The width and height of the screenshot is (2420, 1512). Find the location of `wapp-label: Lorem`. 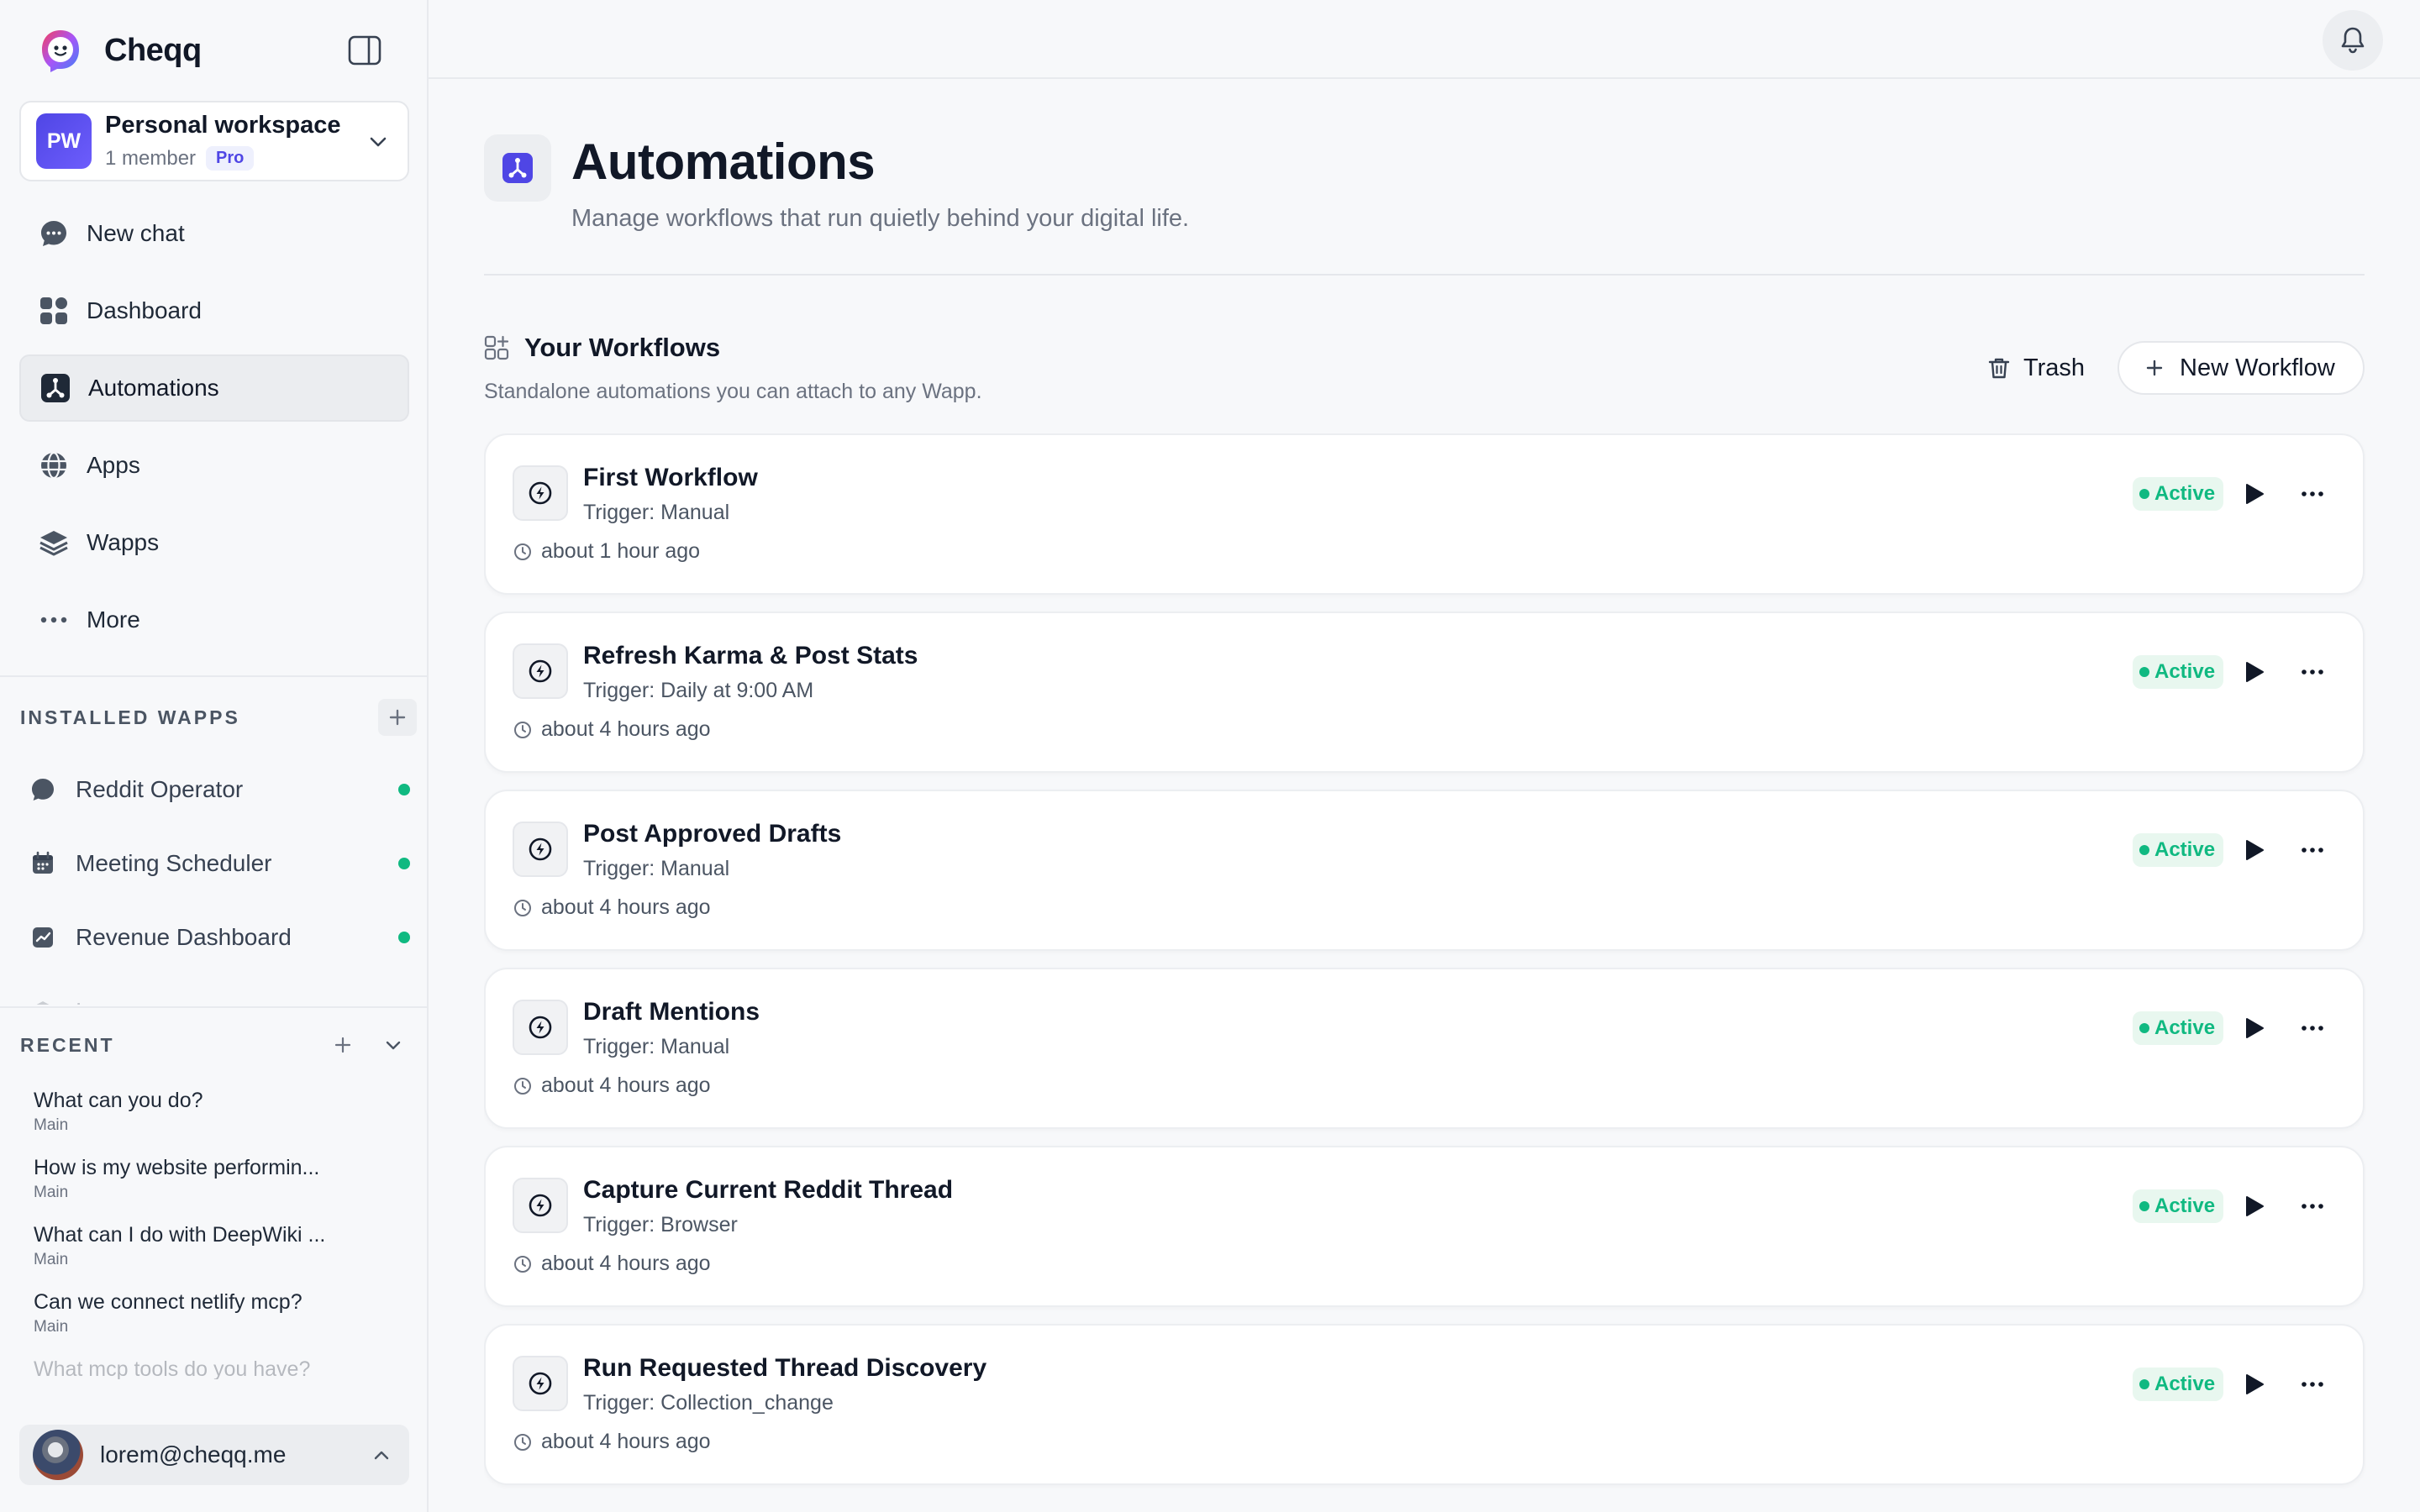

wapp-label: Lorem is located at coordinates (109, 1001).